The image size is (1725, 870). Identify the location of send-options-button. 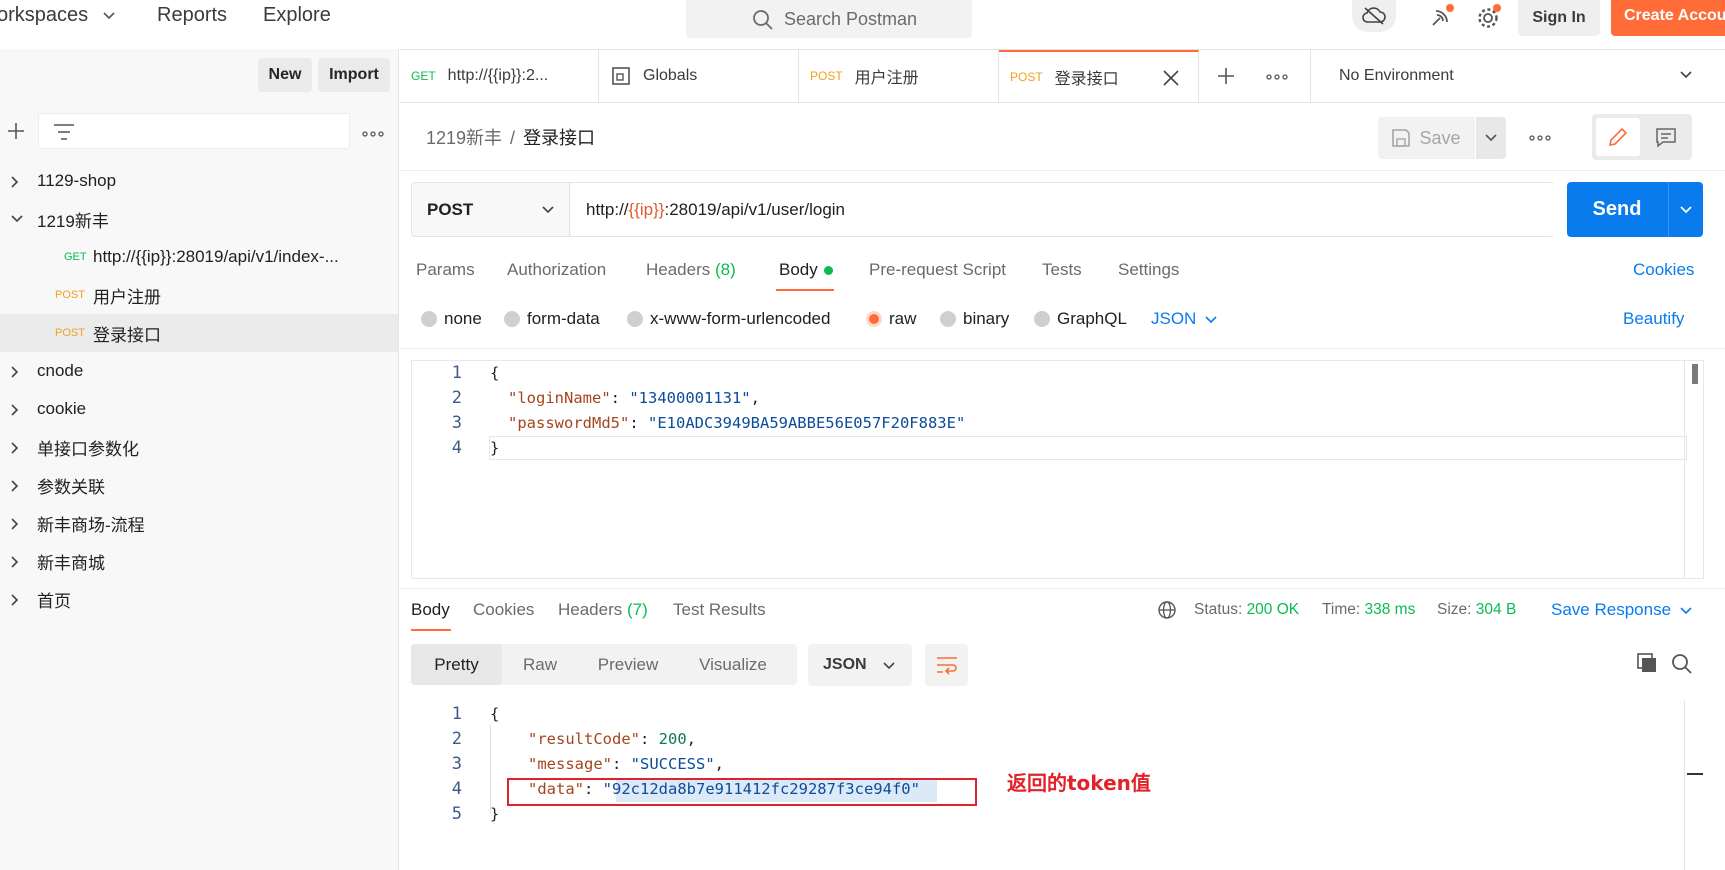
(1685, 209).